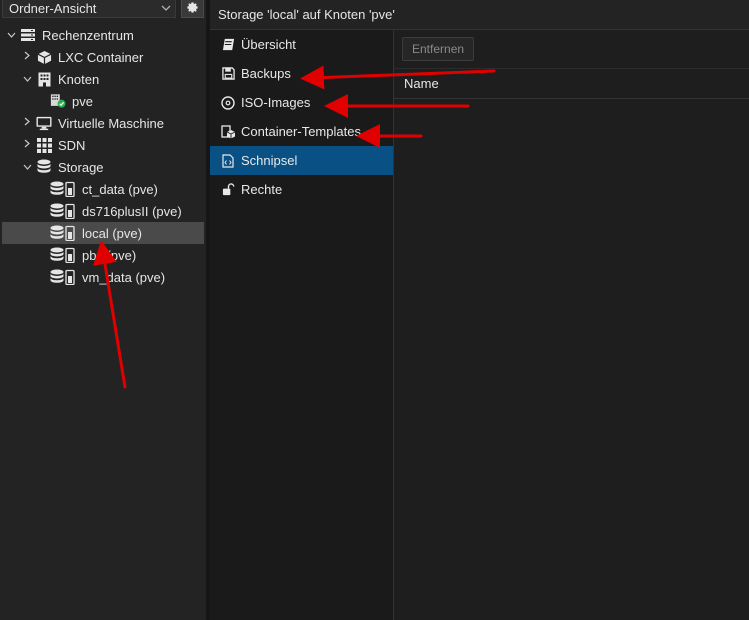 This screenshot has width=749, height=620. What do you see at coordinates (571, 49) in the screenshot?
I see `toolbar: Entfernen` at bounding box center [571, 49].